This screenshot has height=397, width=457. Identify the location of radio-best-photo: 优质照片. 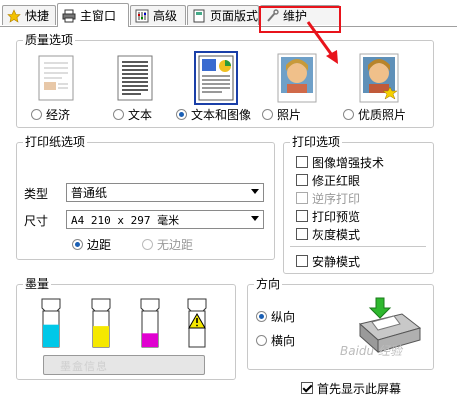
(374, 114).